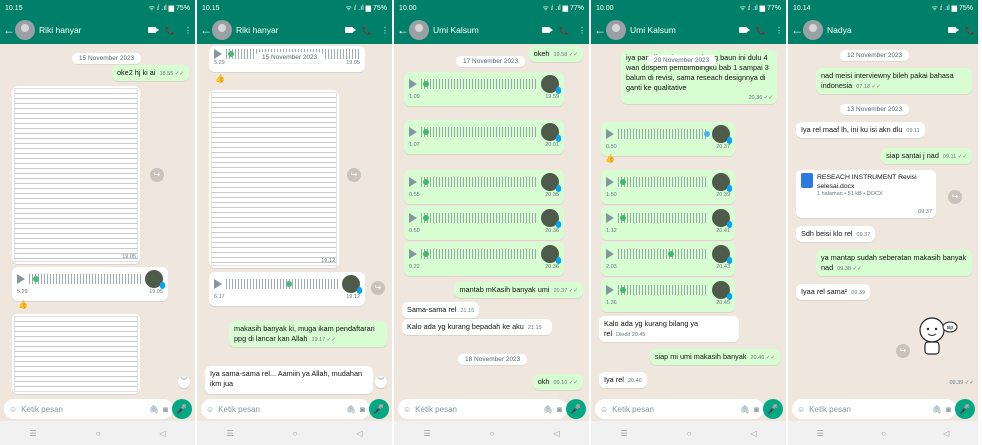 Image resolution: width=982 pixels, height=445 pixels. What do you see at coordinates (714, 357) in the screenshot?
I see `message-bubble: siap mi umi makasih banyak 20.46 ✓✓` at bounding box center [714, 357].